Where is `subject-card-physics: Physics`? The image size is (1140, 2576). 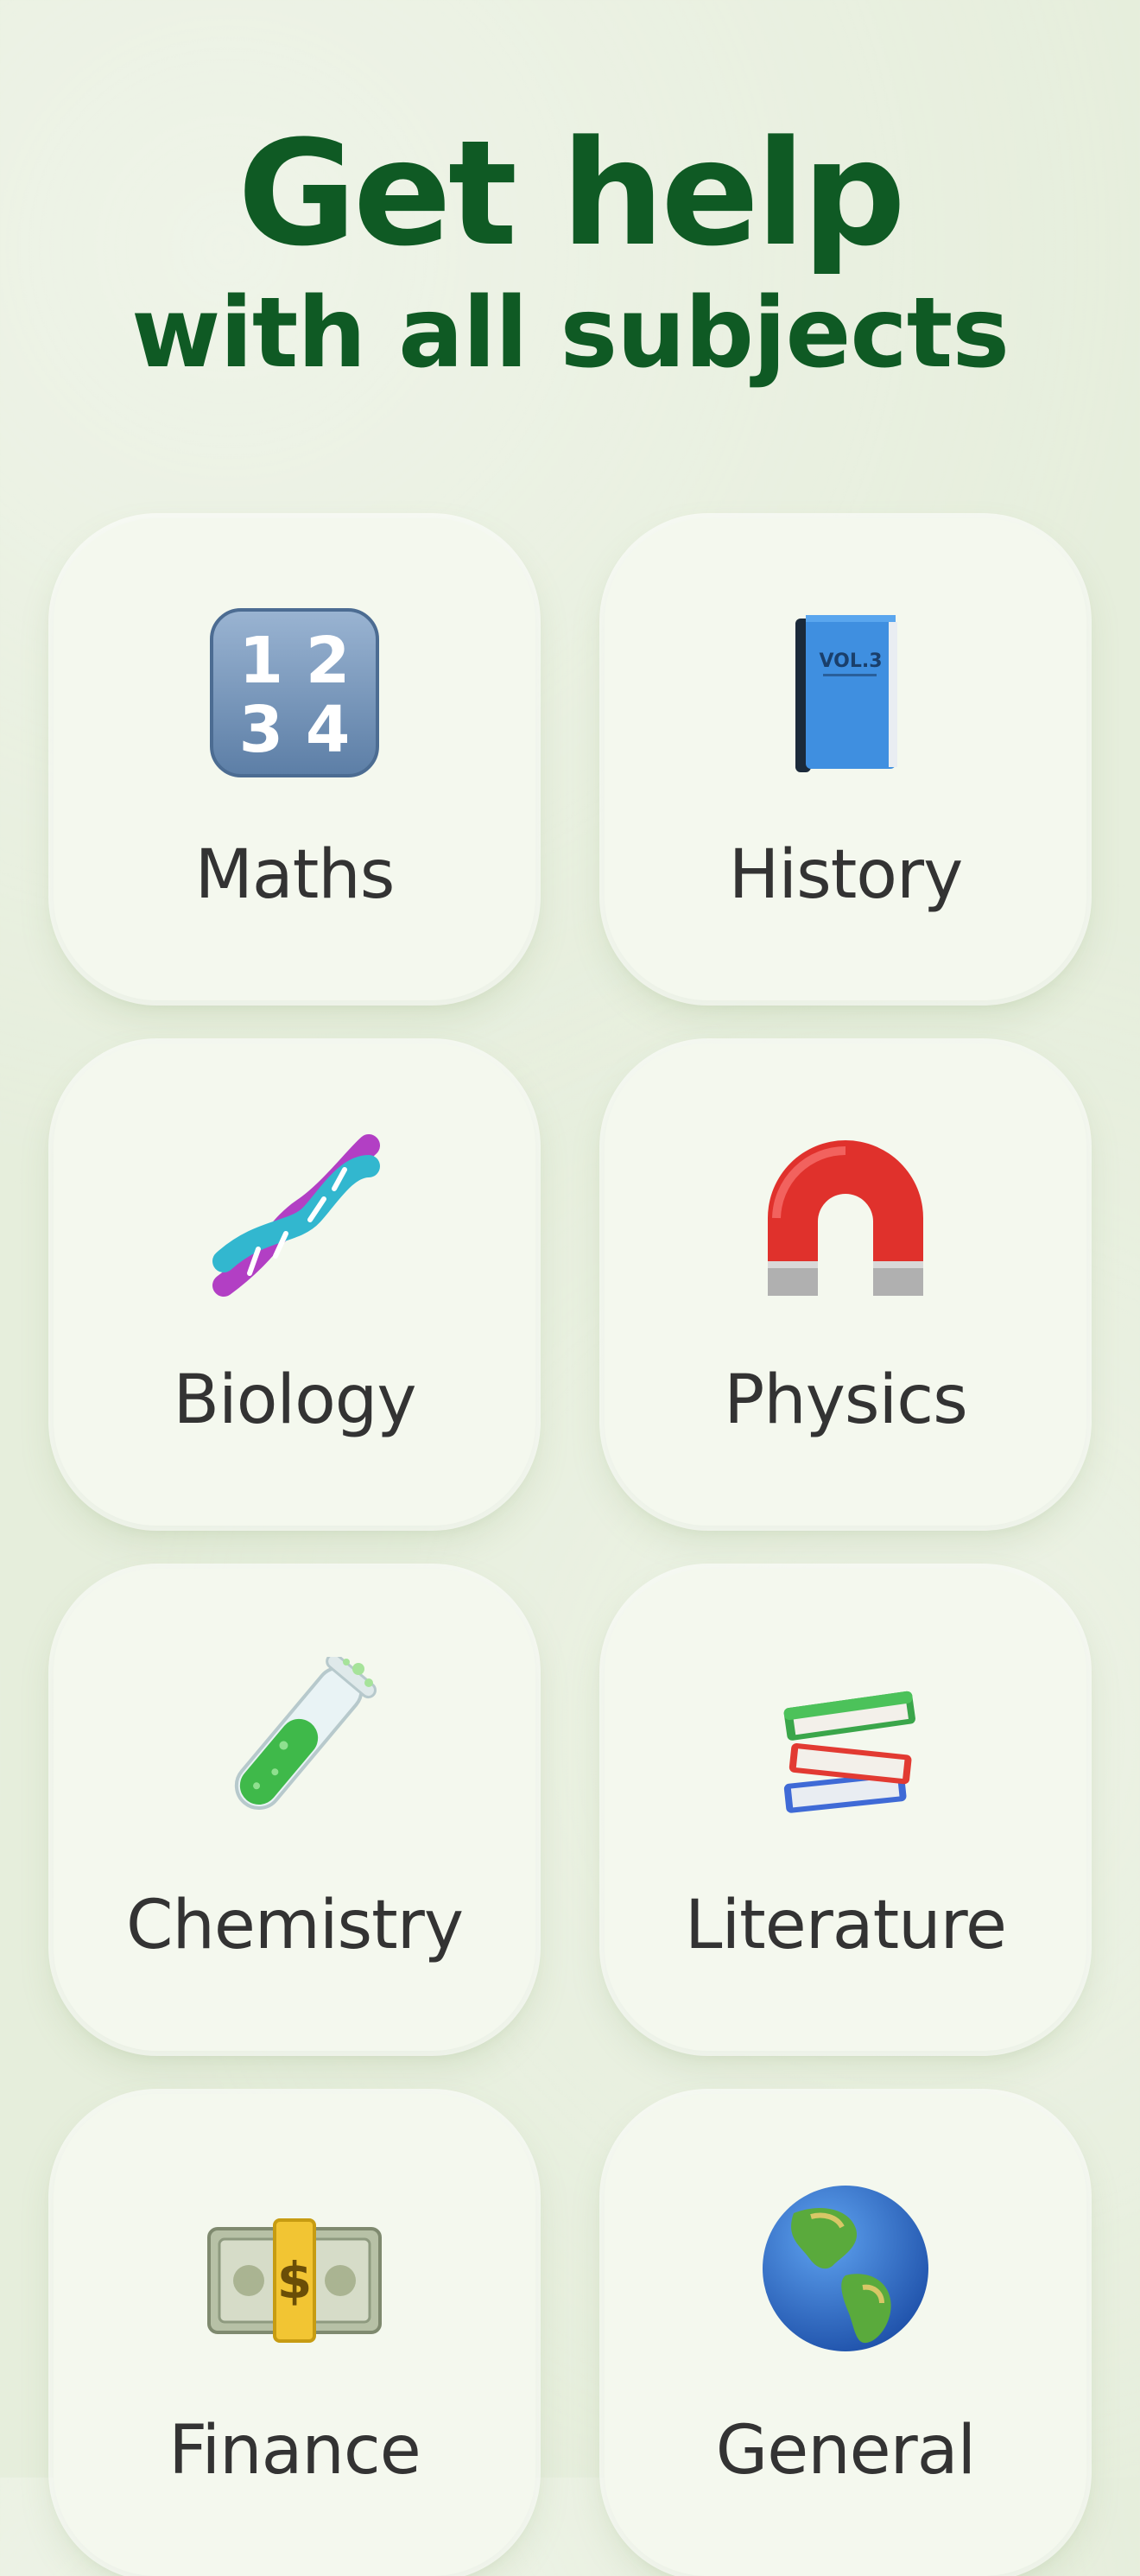 subject-card-physics: Physics is located at coordinates (845, 1285).